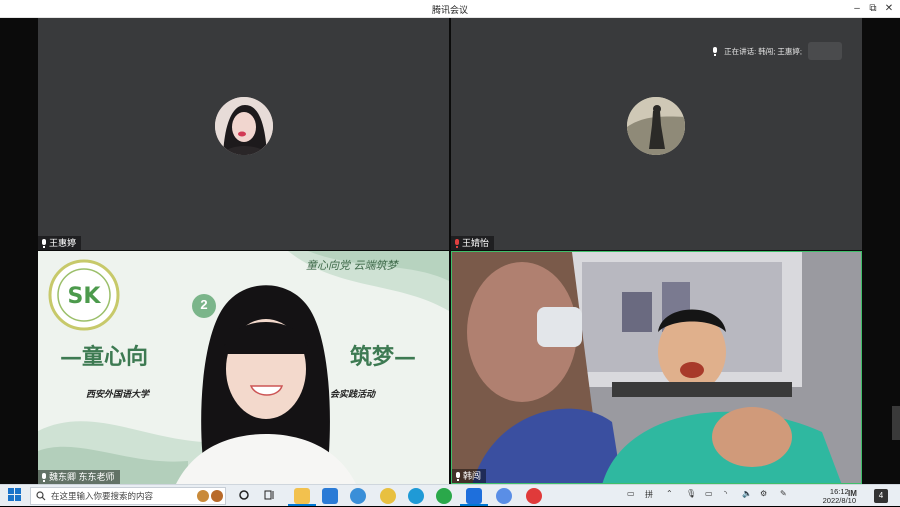 The width and height of the screenshot is (900, 507). What do you see at coordinates (783, 493) in the screenshot?
I see `pen-icon: ✎` at bounding box center [783, 493].